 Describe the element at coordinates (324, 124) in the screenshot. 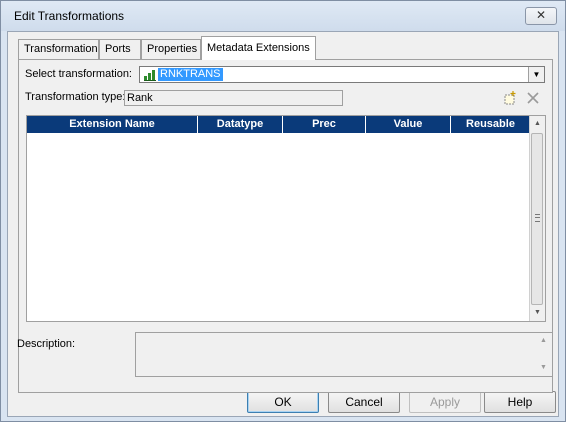

I see `column-header-prec: Prec` at that location.